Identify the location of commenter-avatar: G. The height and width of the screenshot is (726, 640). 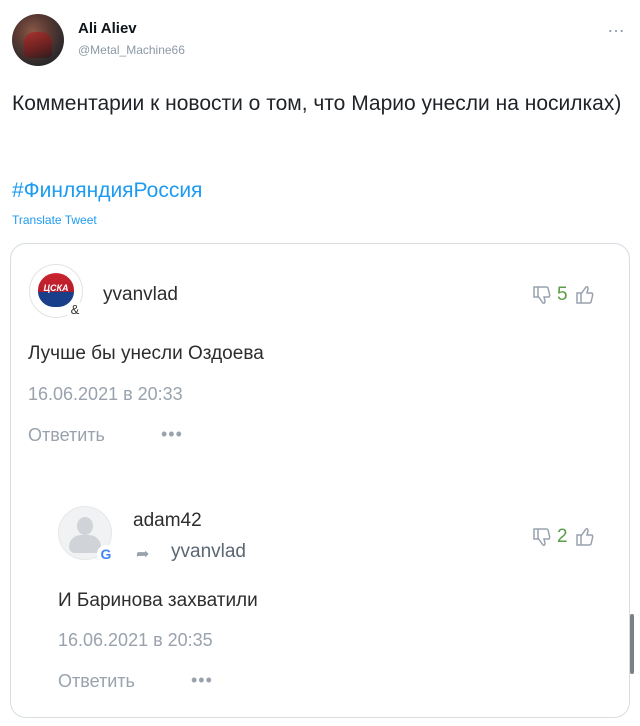
(86, 534).